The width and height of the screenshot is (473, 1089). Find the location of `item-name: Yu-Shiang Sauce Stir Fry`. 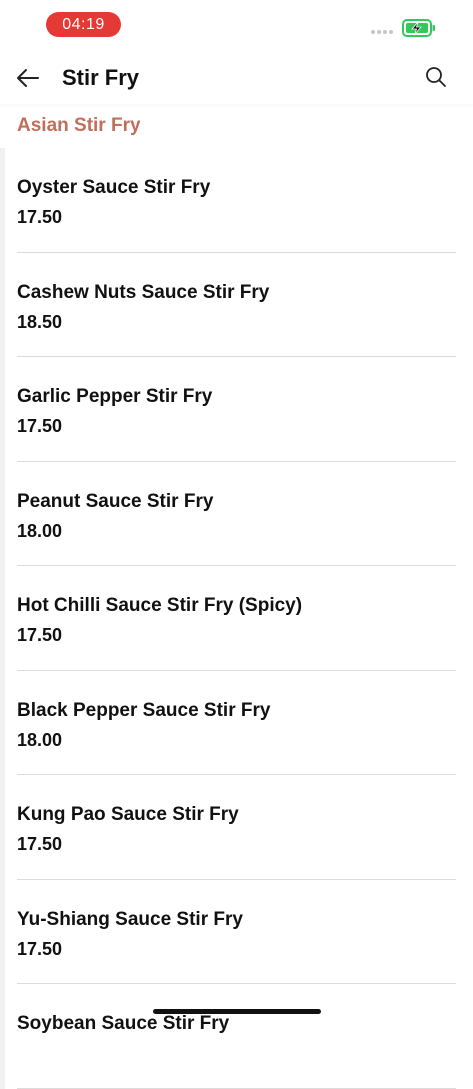

item-name: Yu-Shiang Sauce Stir Fry is located at coordinates (130, 919).